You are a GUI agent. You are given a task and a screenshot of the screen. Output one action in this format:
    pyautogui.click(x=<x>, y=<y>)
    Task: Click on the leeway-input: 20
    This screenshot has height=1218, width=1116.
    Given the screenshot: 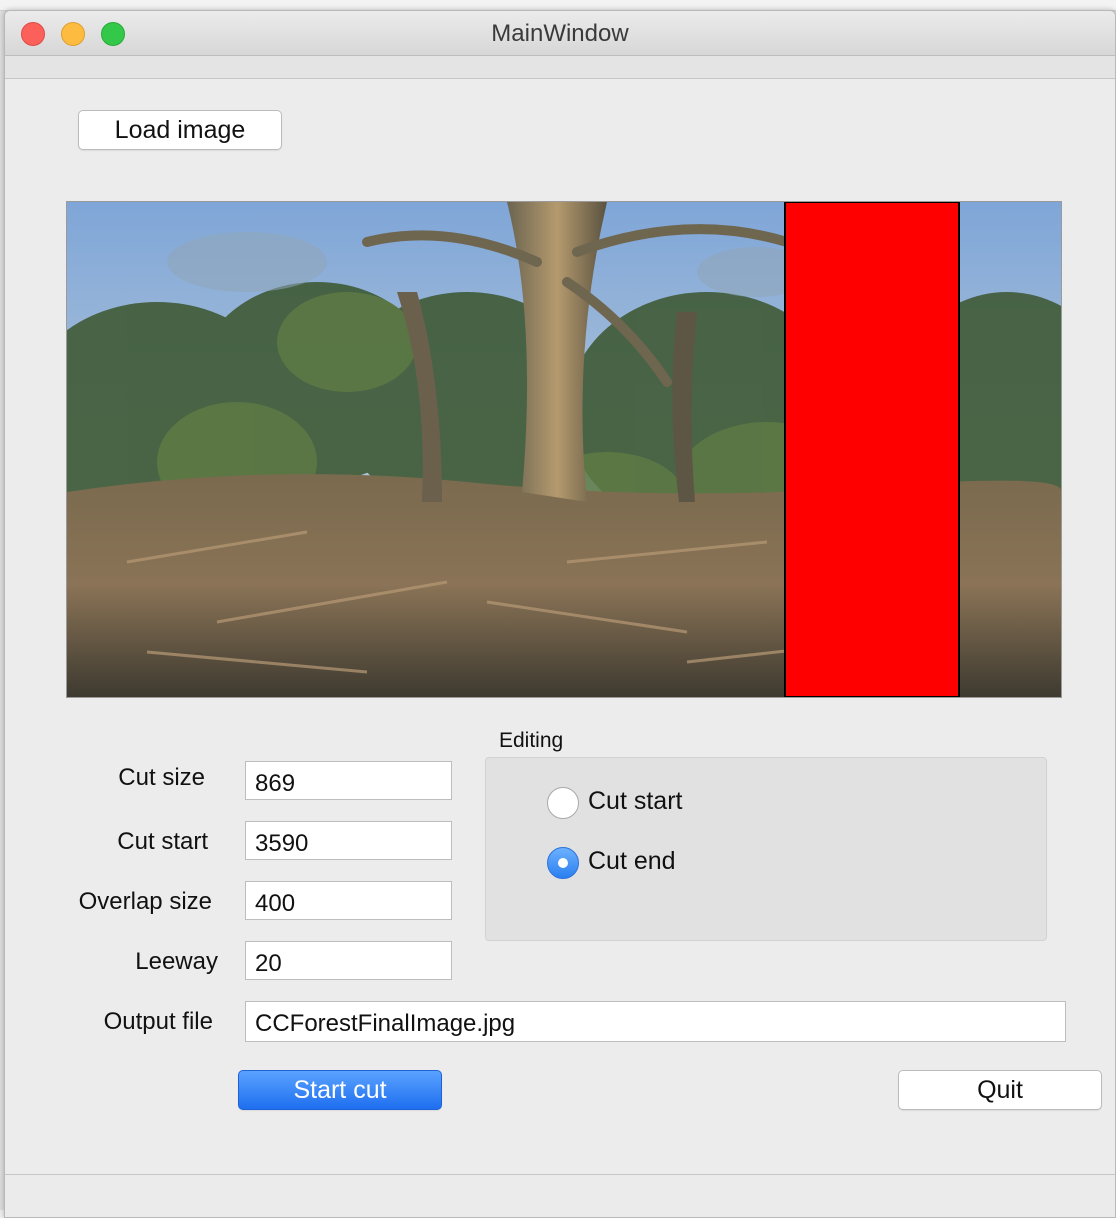 What is the action you would take?
    pyautogui.click(x=348, y=960)
    